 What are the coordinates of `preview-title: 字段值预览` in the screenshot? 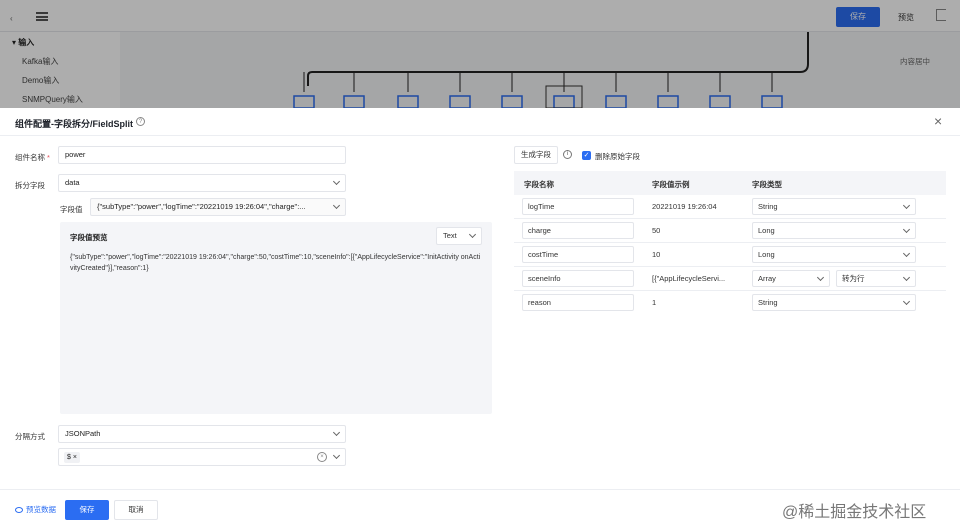 It's located at (89, 237).